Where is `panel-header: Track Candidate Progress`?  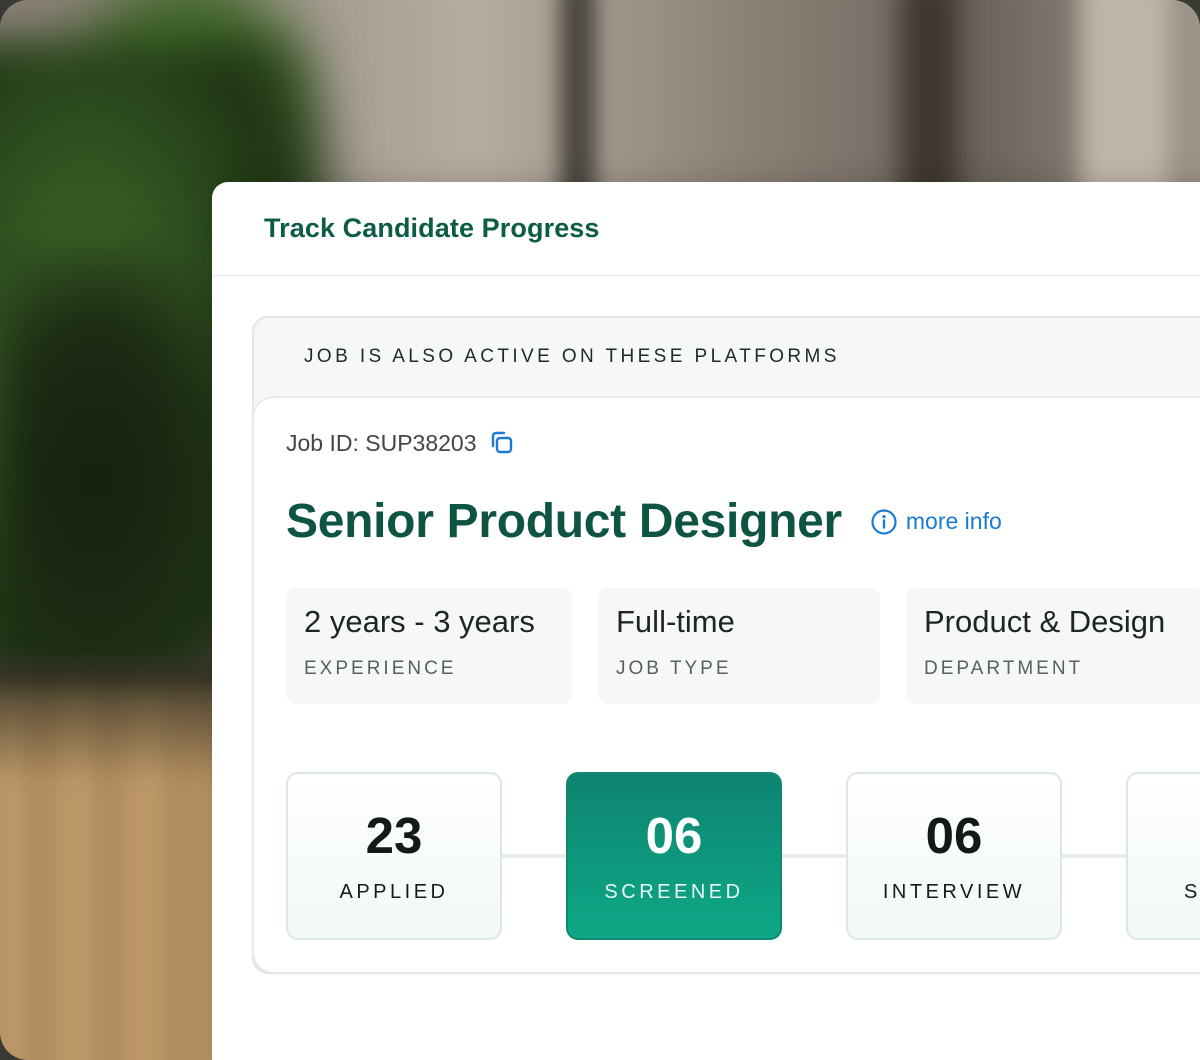
panel-header: Track Candidate Progress is located at coordinates (706, 229).